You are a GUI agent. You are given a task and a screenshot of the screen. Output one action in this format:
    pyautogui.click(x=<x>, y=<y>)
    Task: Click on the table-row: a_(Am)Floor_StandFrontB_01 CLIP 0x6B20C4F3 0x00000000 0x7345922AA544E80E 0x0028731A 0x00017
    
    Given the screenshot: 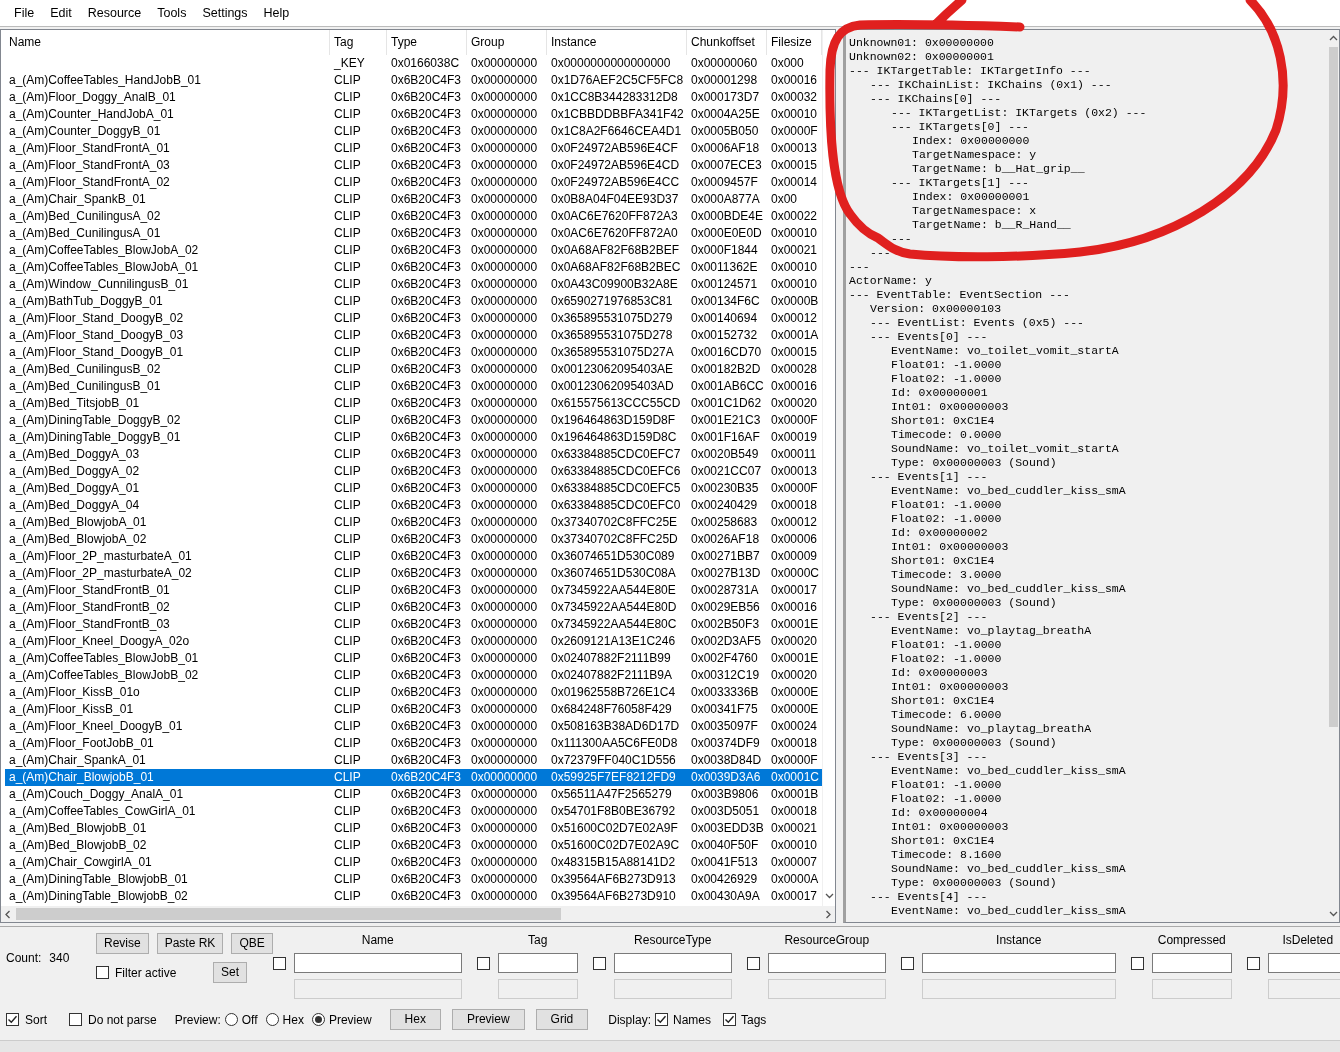 What is the action you would take?
    pyautogui.click(x=413, y=590)
    